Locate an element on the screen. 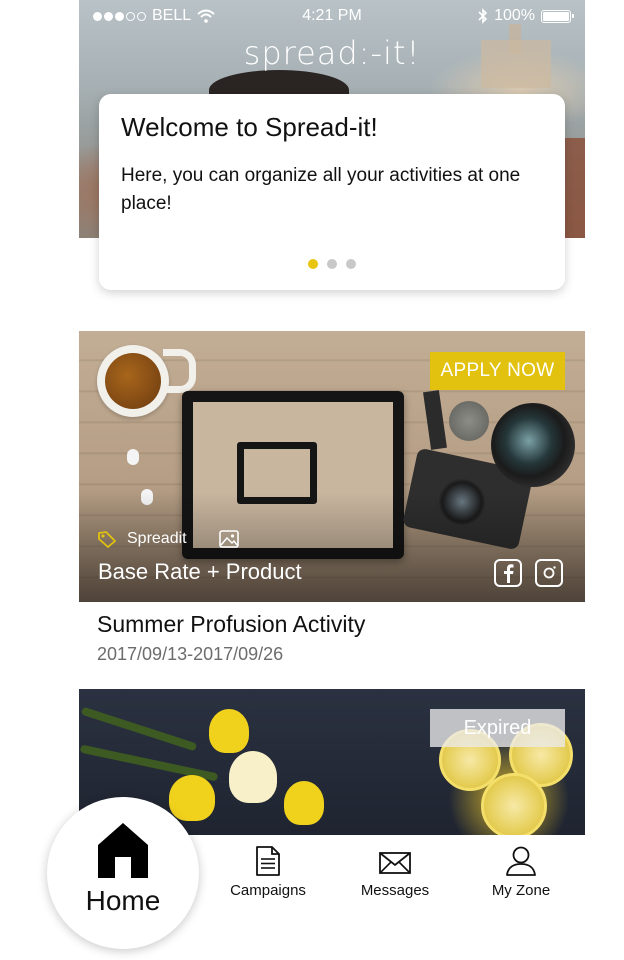  tag-icon is located at coordinates (107, 539).